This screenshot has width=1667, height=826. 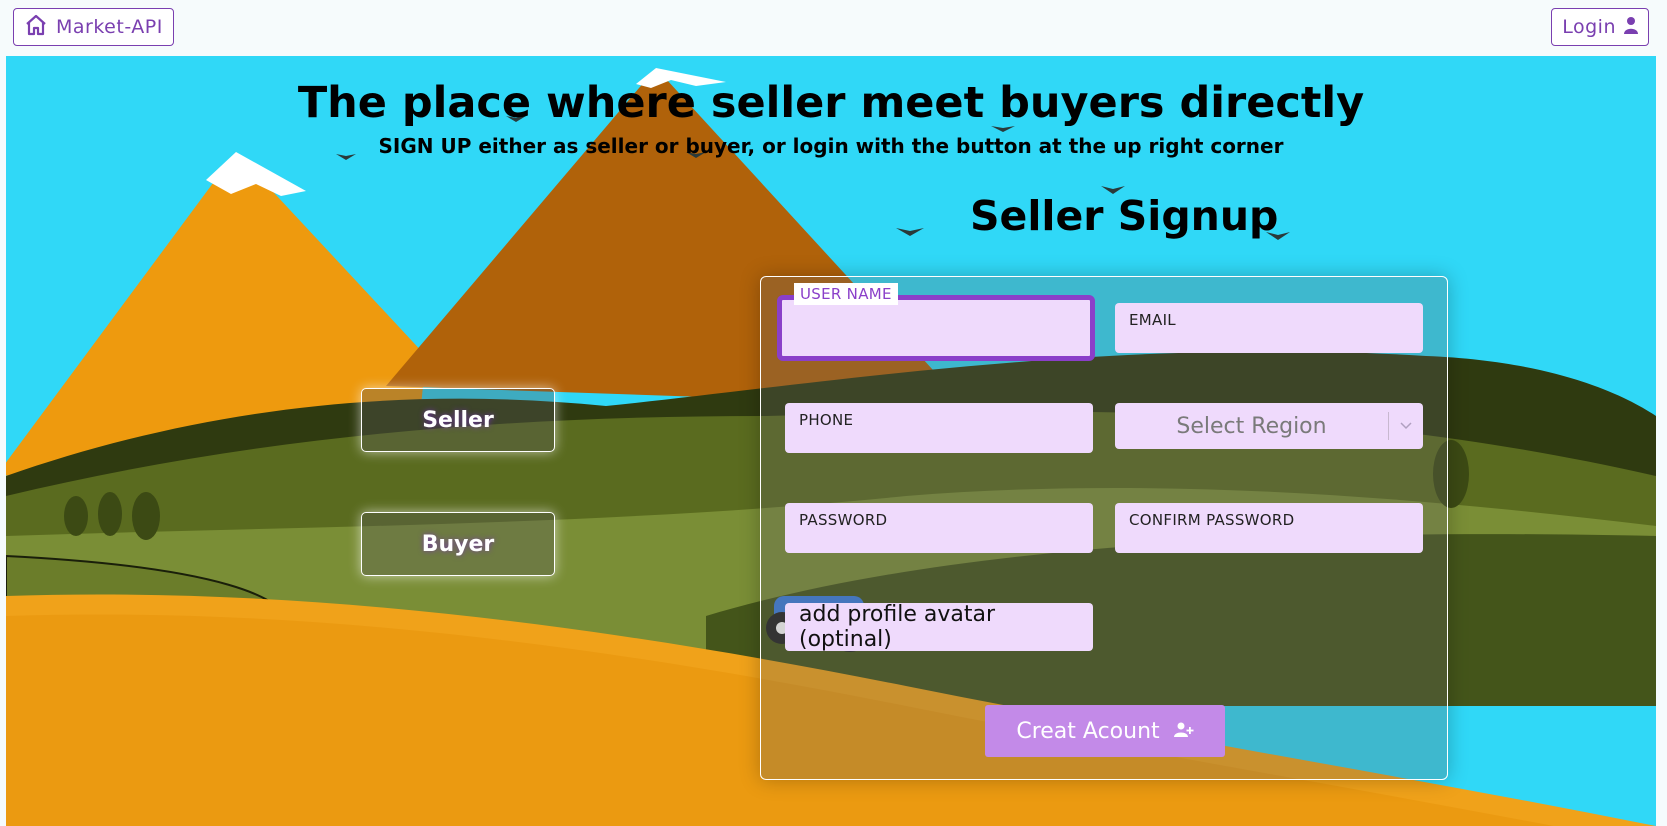 What do you see at coordinates (458, 544) in the screenshot?
I see `buyer-button: Buyer` at bounding box center [458, 544].